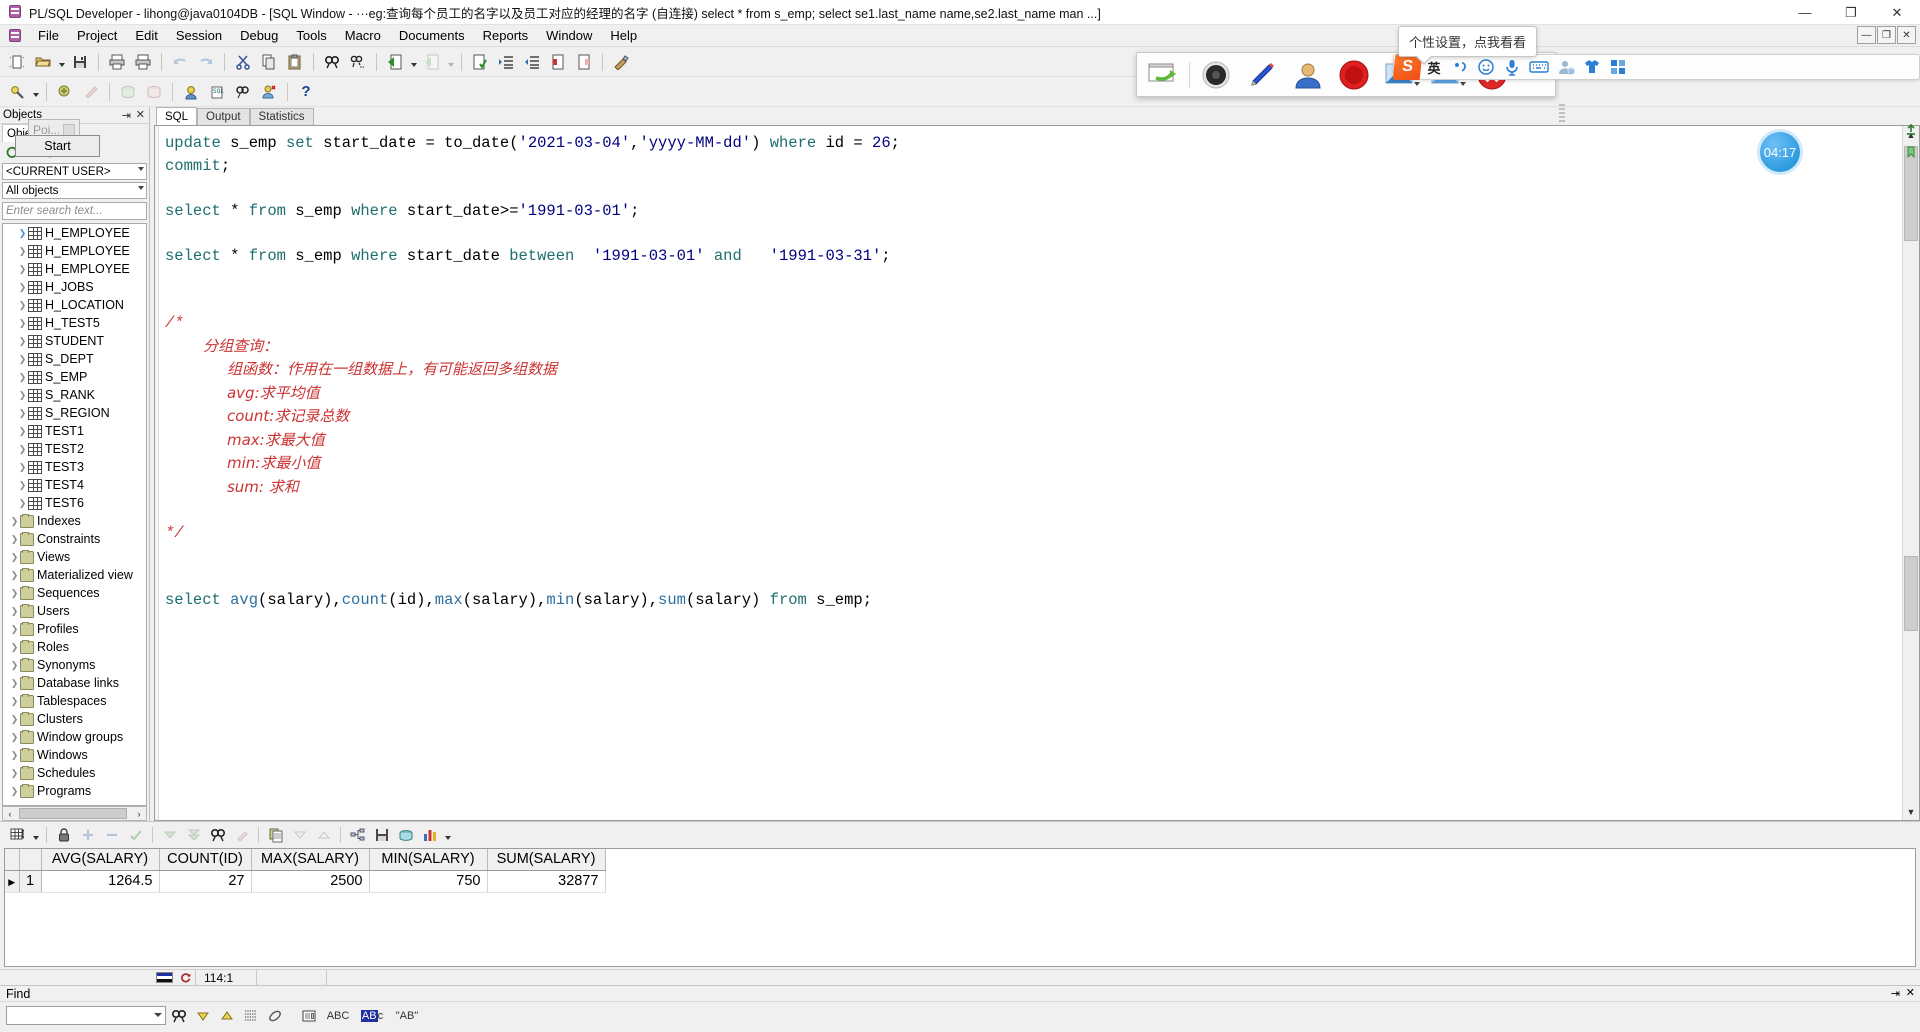  What do you see at coordinates (407, 1016) in the screenshot?
I see `regex-icon: "AB"` at bounding box center [407, 1016].